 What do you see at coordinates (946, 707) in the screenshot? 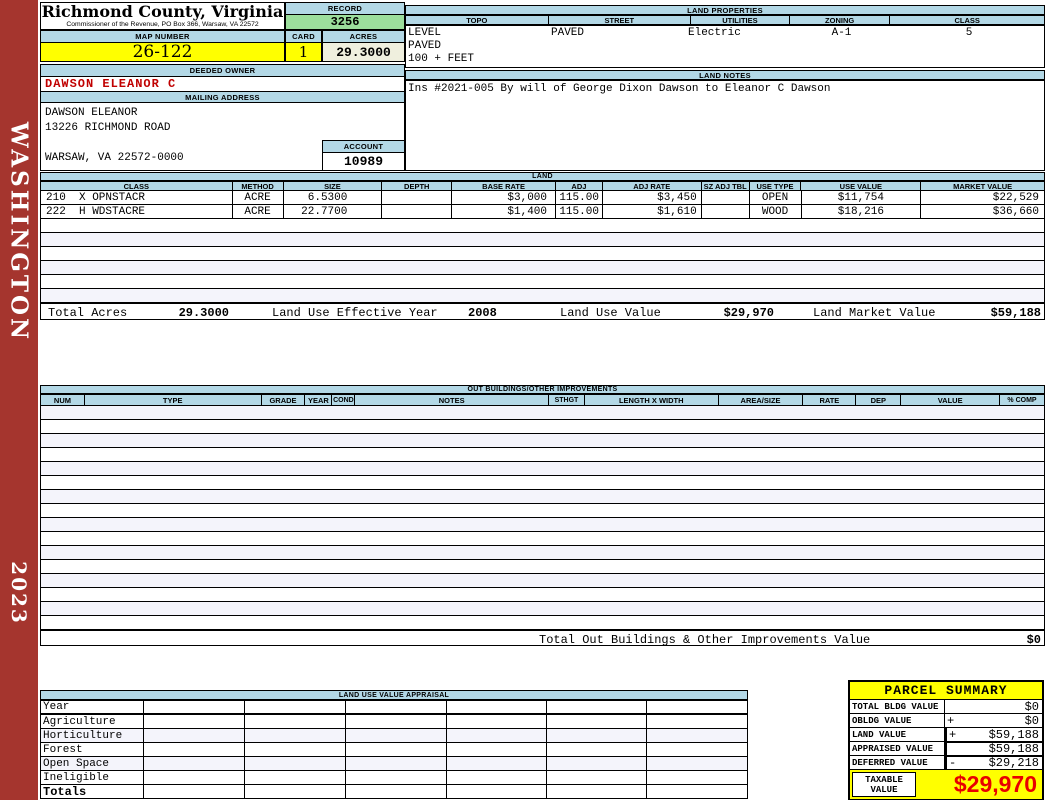
I see `summary-row-total-bldg: TOTAL BLDG VALUE $0` at bounding box center [946, 707].